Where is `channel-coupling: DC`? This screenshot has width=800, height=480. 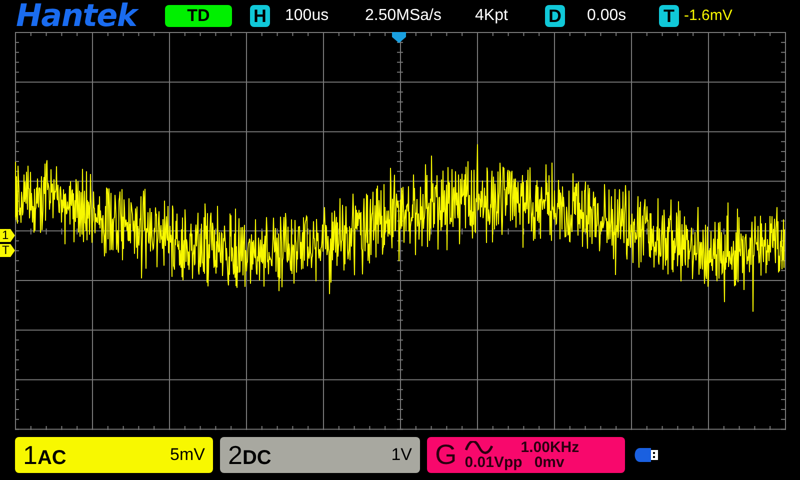 channel-coupling: DC is located at coordinates (257, 458).